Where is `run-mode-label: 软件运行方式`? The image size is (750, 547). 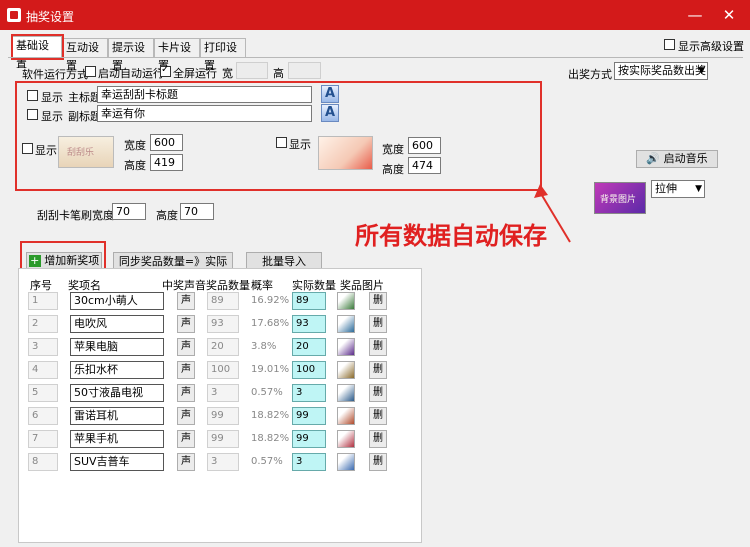 run-mode-label: 软件运行方式 is located at coordinates (55, 74).